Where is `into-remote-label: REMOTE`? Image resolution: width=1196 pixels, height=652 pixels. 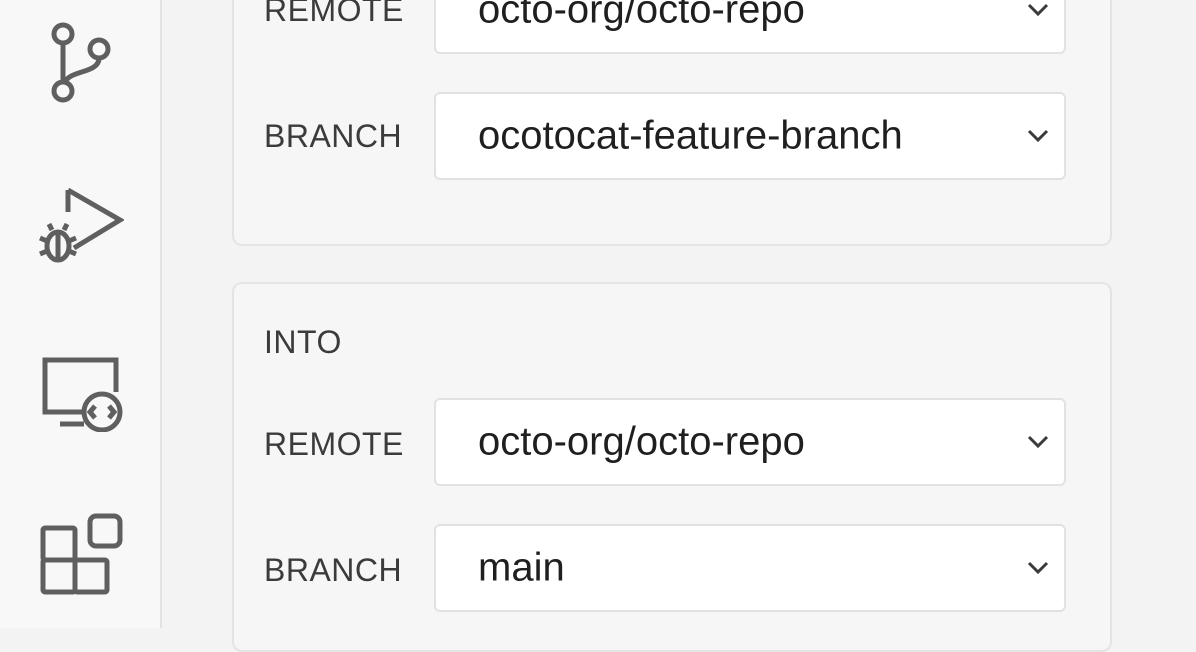 into-remote-label: REMOTE is located at coordinates (334, 444).